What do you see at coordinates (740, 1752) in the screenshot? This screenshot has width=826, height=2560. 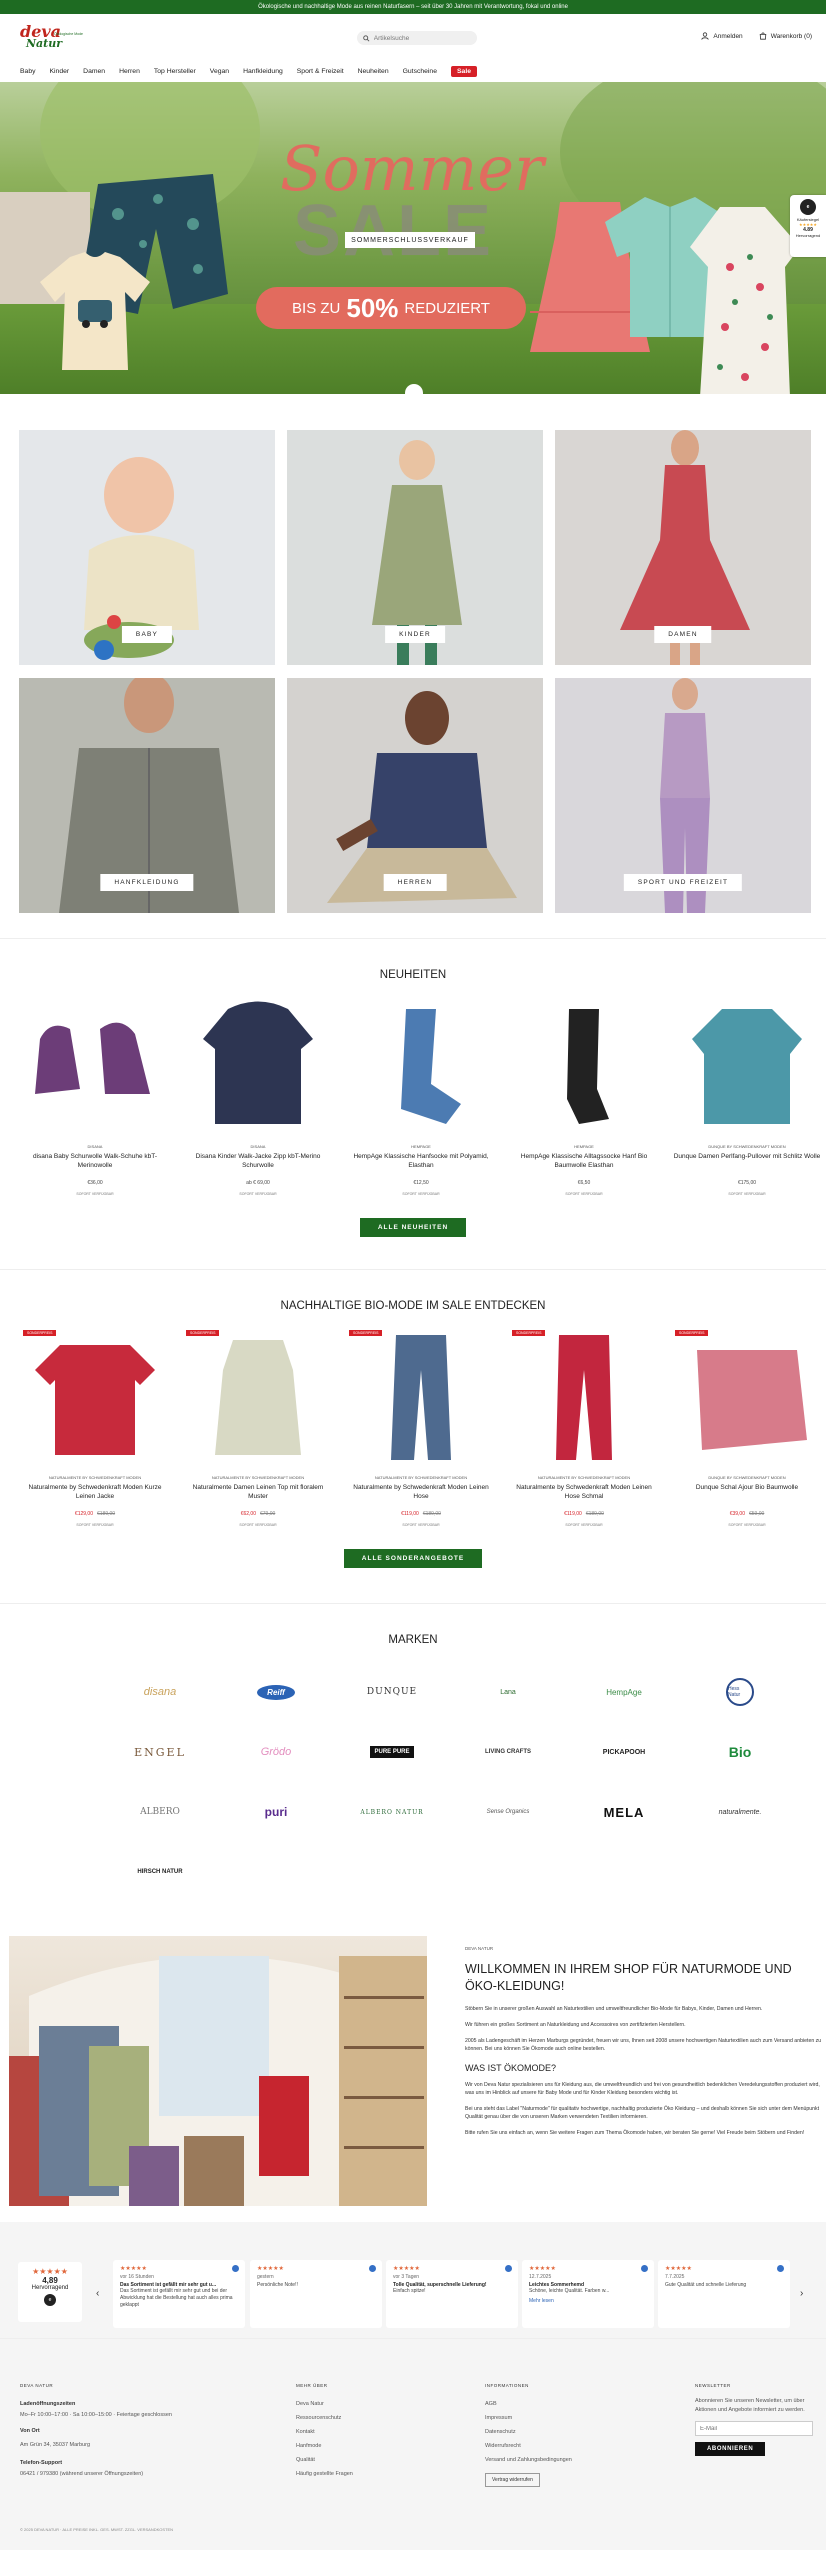 I see `brand-logo: Bio` at bounding box center [740, 1752].